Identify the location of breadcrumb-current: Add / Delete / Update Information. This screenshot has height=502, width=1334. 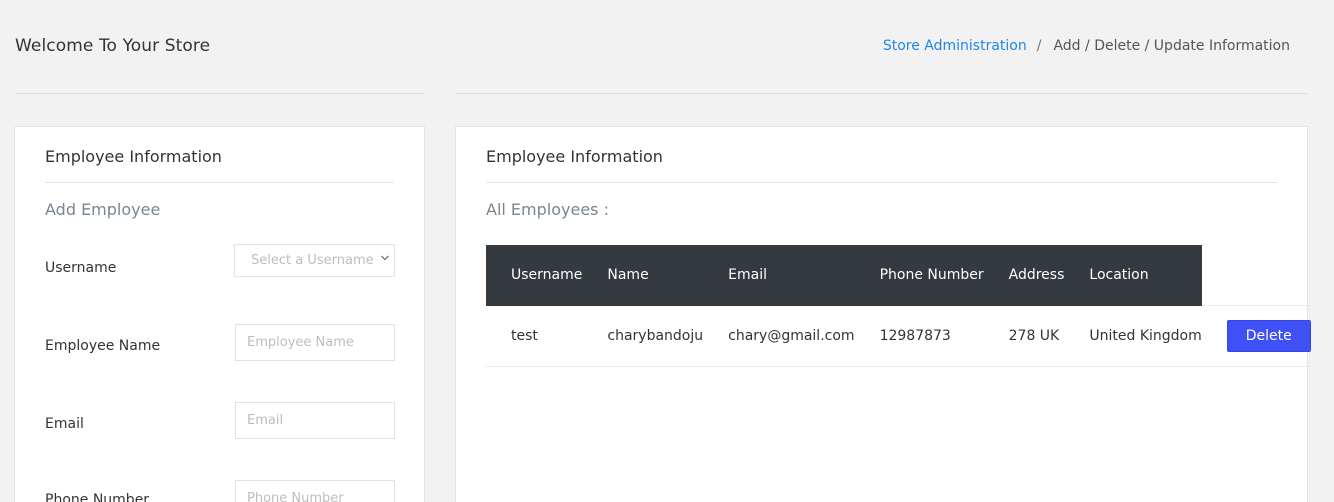
(1171, 46).